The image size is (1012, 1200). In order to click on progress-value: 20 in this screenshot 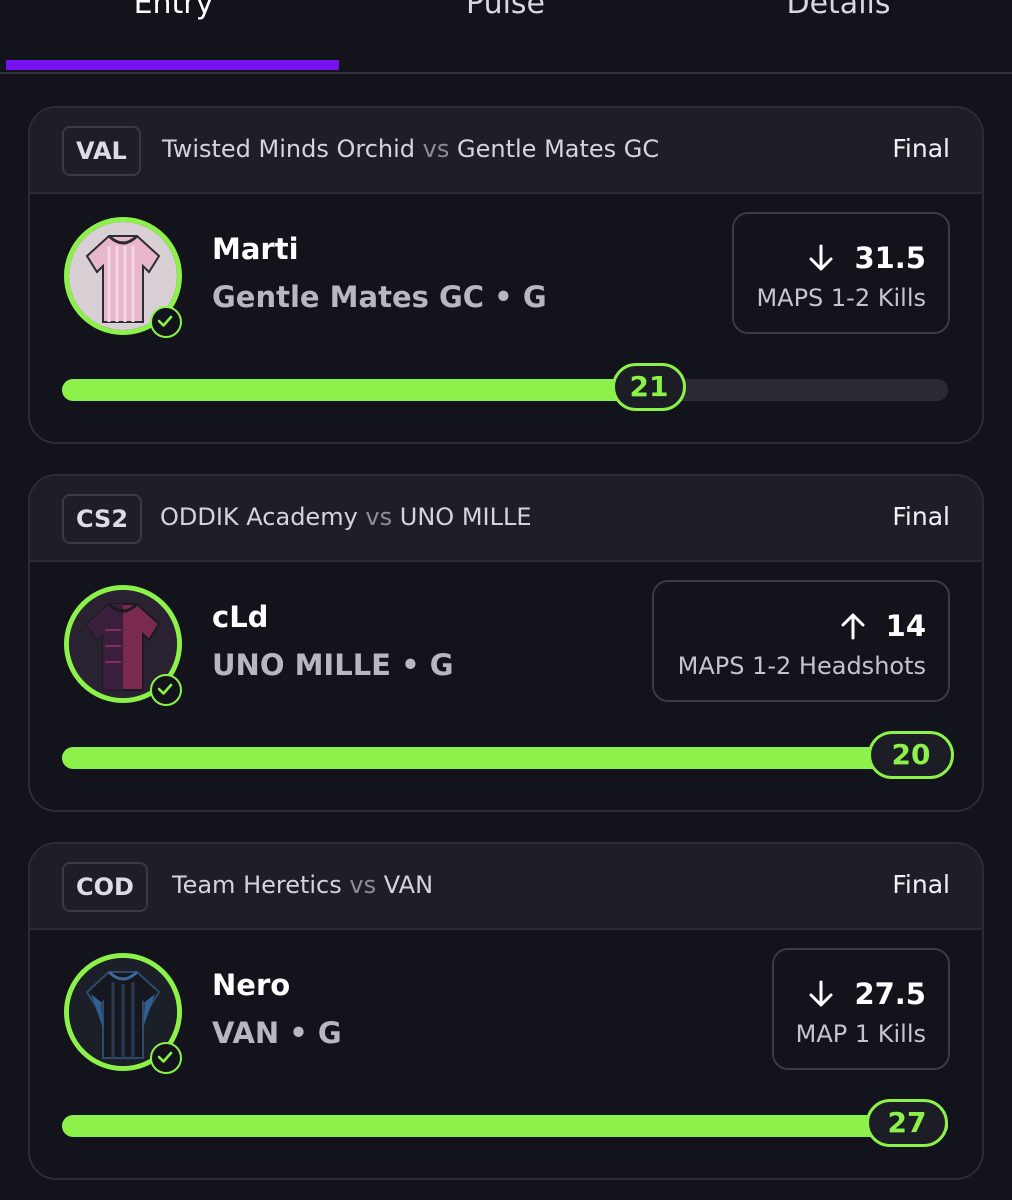, I will do `click(911, 755)`.